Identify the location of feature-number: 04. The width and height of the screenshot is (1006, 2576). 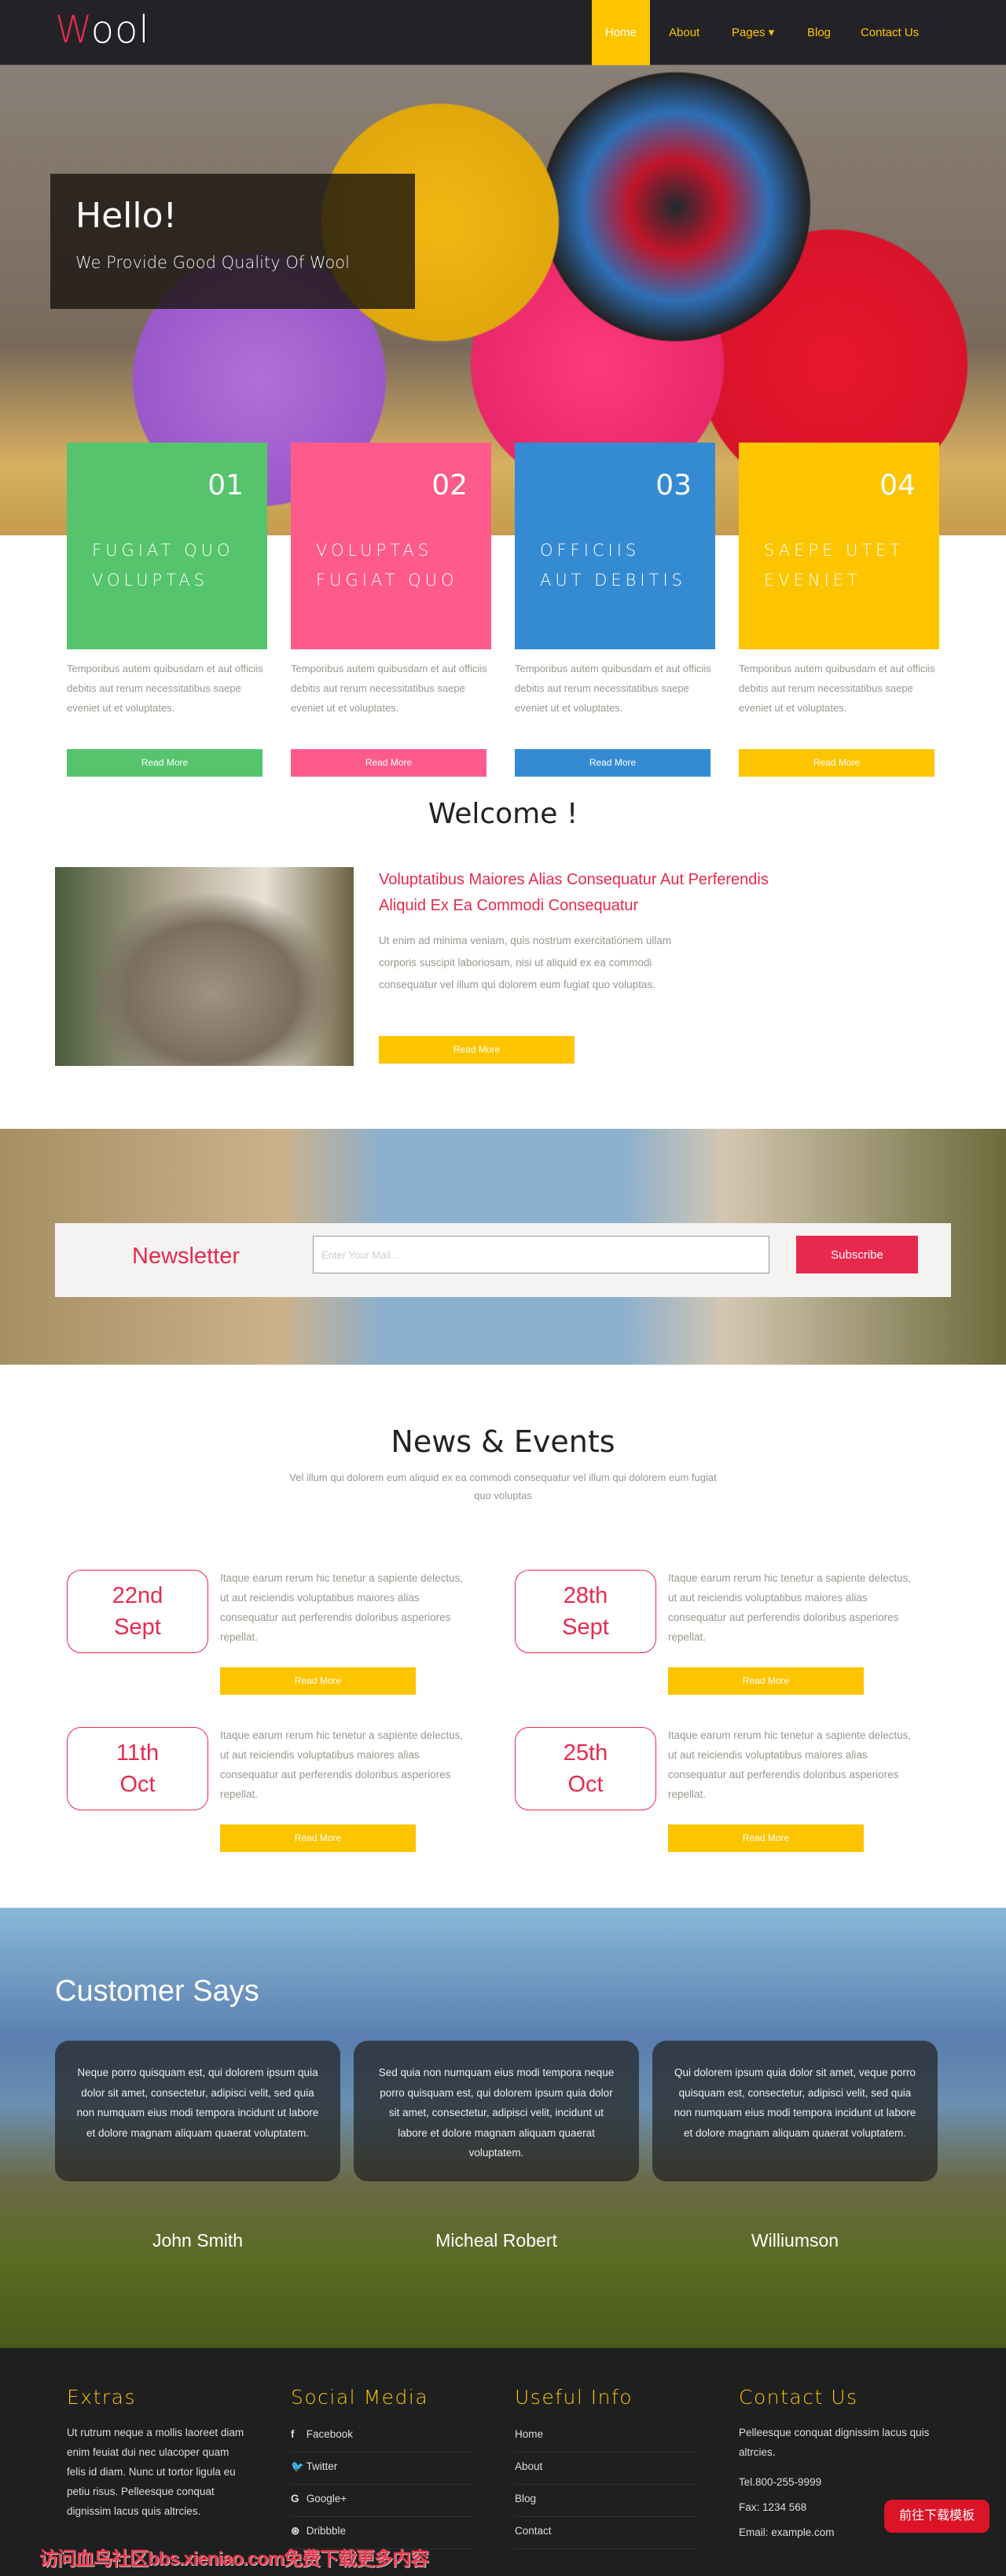
(897, 485).